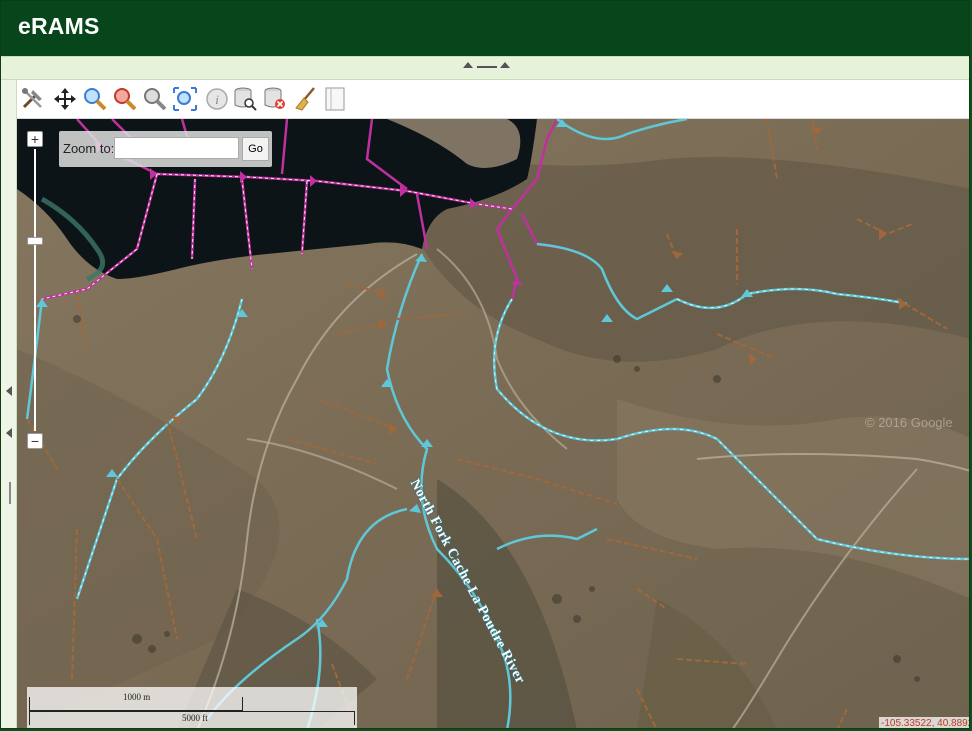  Describe the element at coordinates (195, 718) in the screenshot. I see `scale-label-imperial: 5000 ft` at that location.